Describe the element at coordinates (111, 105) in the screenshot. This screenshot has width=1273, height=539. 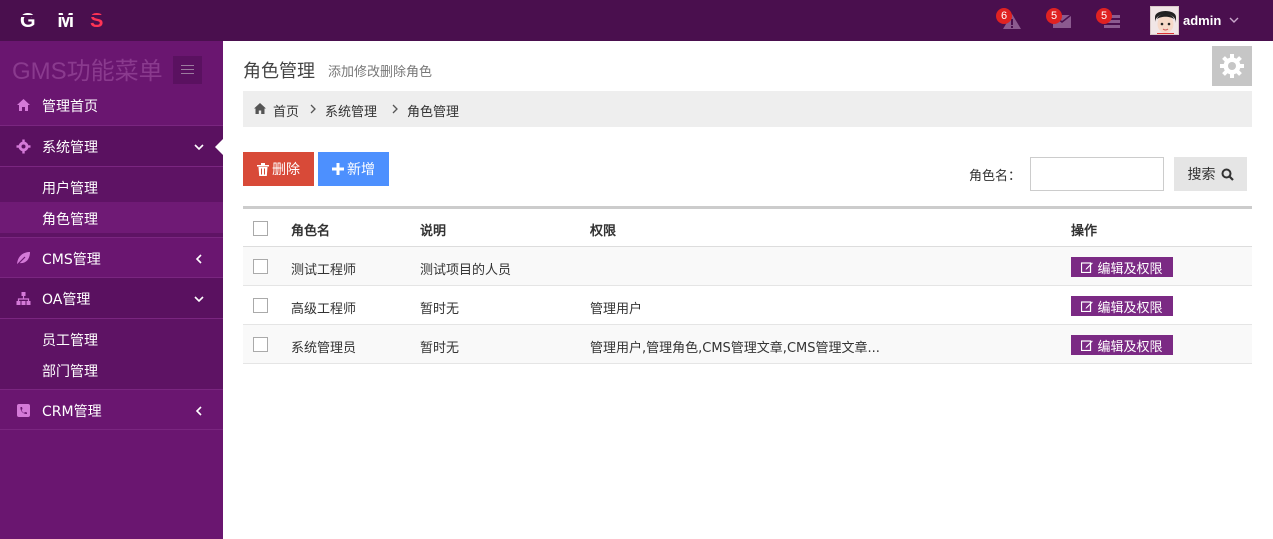
I see `sidebar-item-home: 管理首页` at that location.